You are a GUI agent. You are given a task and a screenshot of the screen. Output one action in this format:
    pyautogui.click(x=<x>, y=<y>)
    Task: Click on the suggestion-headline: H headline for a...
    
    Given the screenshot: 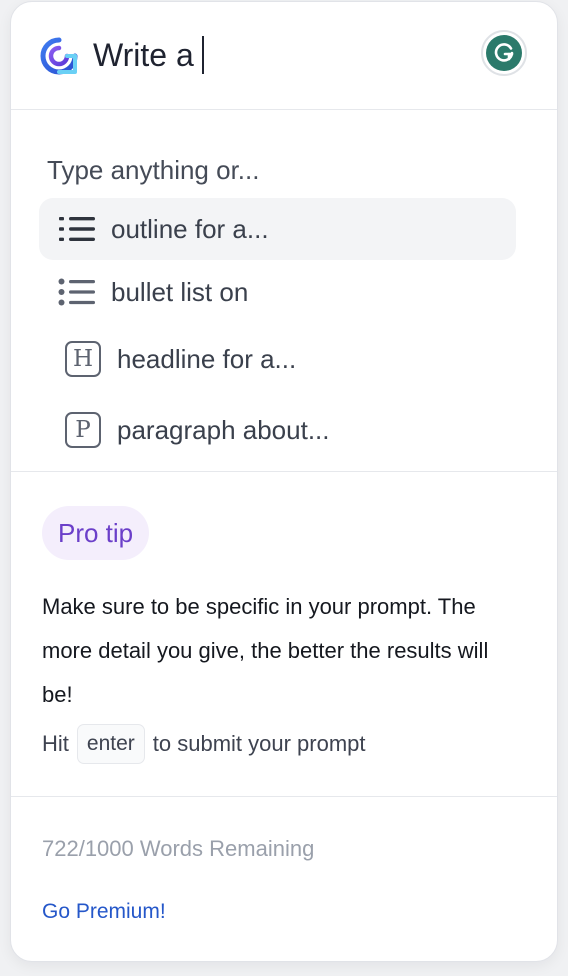 What is the action you would take?
    pyautogui.click(x=277, y=359)
    